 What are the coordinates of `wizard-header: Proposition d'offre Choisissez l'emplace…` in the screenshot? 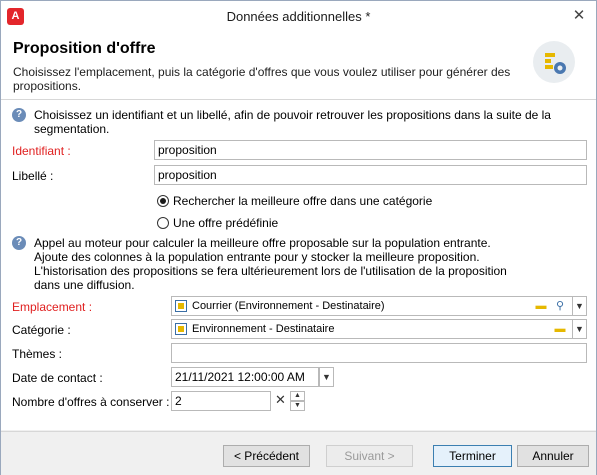 It's located at (298, 66).